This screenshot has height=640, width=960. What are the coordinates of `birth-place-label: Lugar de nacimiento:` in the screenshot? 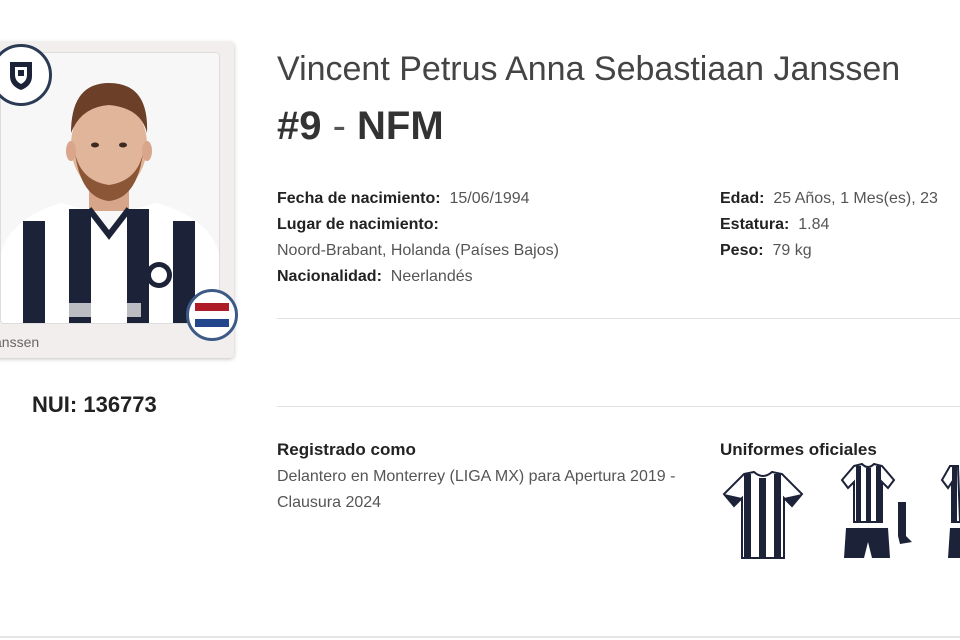 It's located at (358, 224).